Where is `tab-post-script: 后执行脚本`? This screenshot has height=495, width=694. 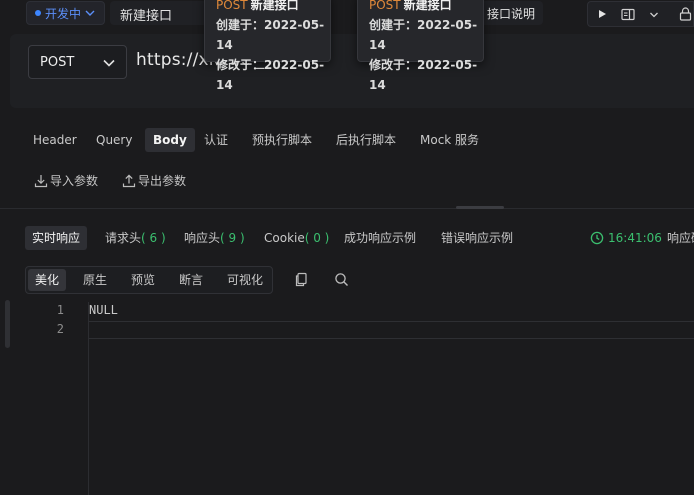
tab-post-script: 后执行脚本 is located at coordinates (366, 140).